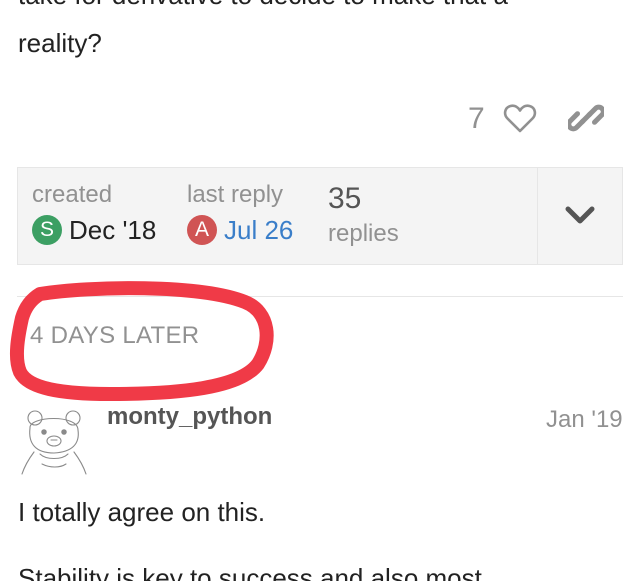 Image resolution: width=640 pixels, height=581 pixels. What do you see at coordinates (141, 341) in the screenshot?
I see `red-highlight-annotation` at bounding box center [141, 341].